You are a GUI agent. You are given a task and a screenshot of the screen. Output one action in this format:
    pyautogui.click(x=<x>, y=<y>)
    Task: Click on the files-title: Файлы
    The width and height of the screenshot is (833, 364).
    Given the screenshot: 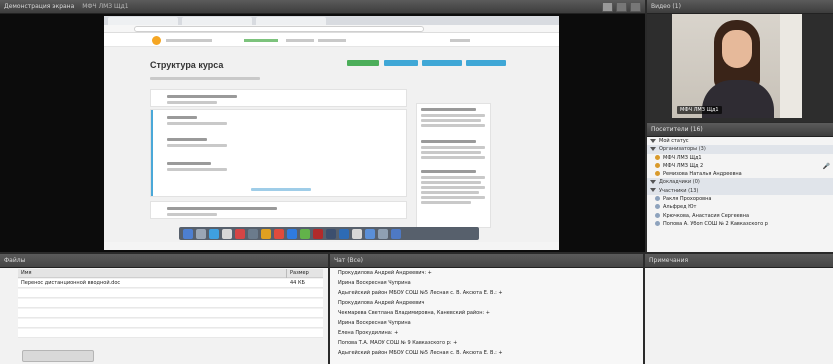 What is the action you would take?
    pyautogui.click(x=15, y=260)
    